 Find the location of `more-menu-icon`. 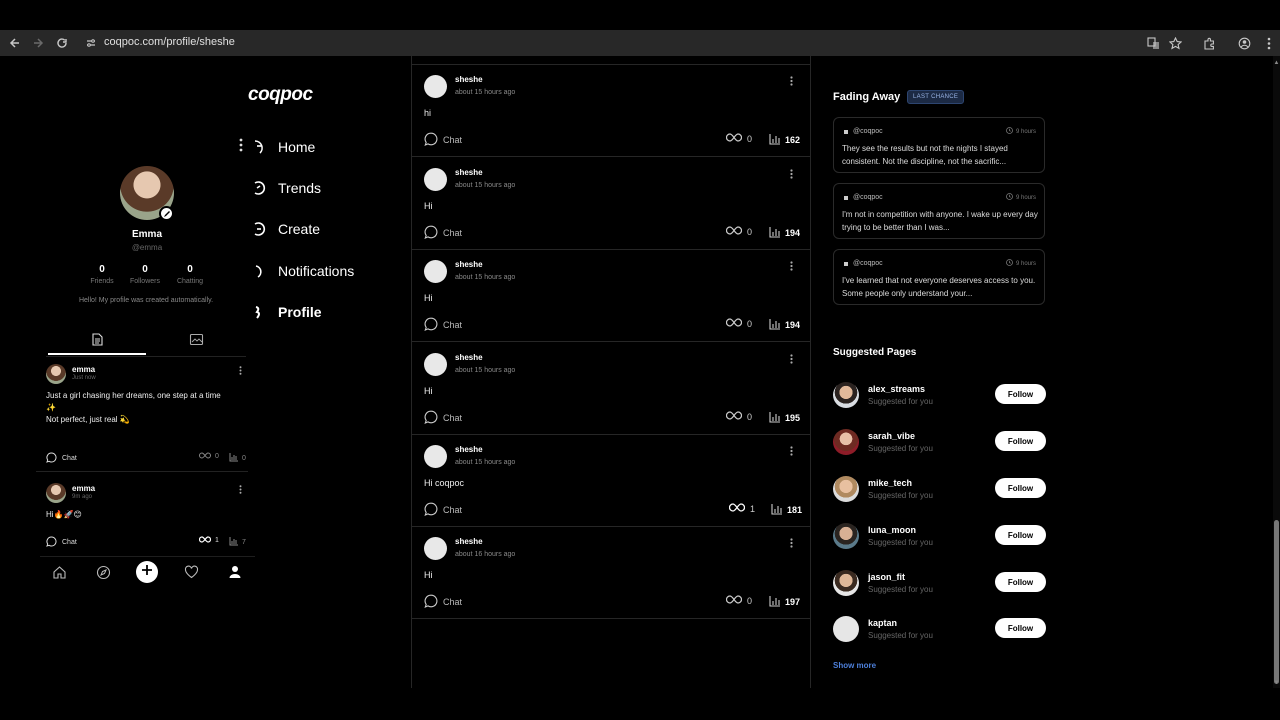

more-menu-icon is located at coordinates (241, 146).